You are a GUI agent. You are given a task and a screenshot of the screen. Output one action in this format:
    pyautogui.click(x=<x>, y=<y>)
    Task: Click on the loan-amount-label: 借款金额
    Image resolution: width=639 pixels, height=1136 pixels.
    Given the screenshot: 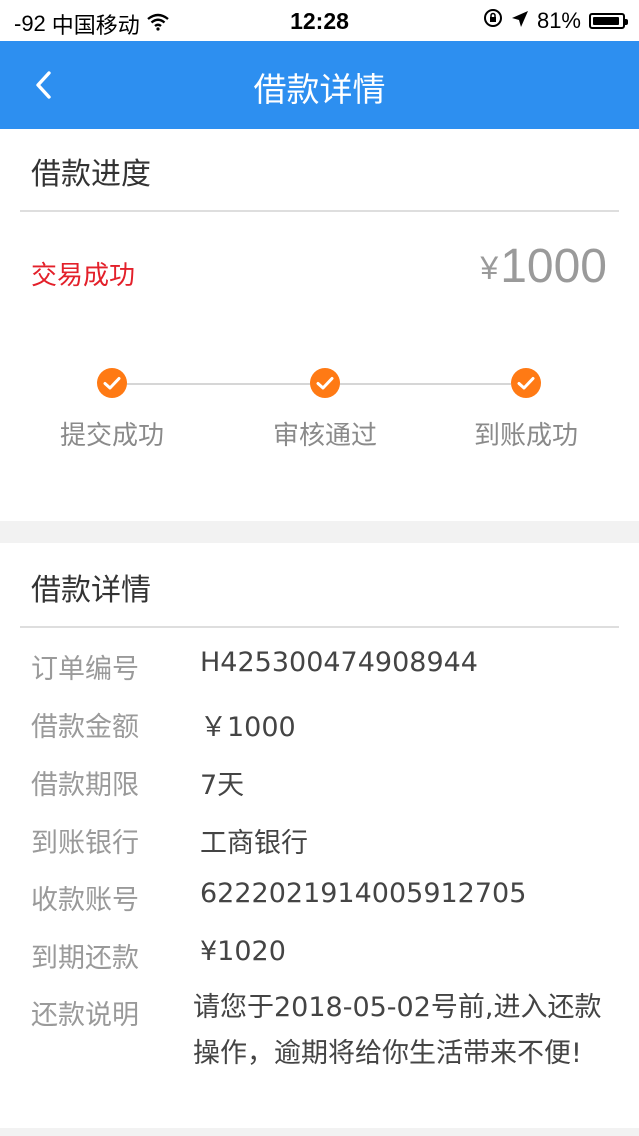 What is the action you would take?
    pyautogui.click(x=85, y=727)
    